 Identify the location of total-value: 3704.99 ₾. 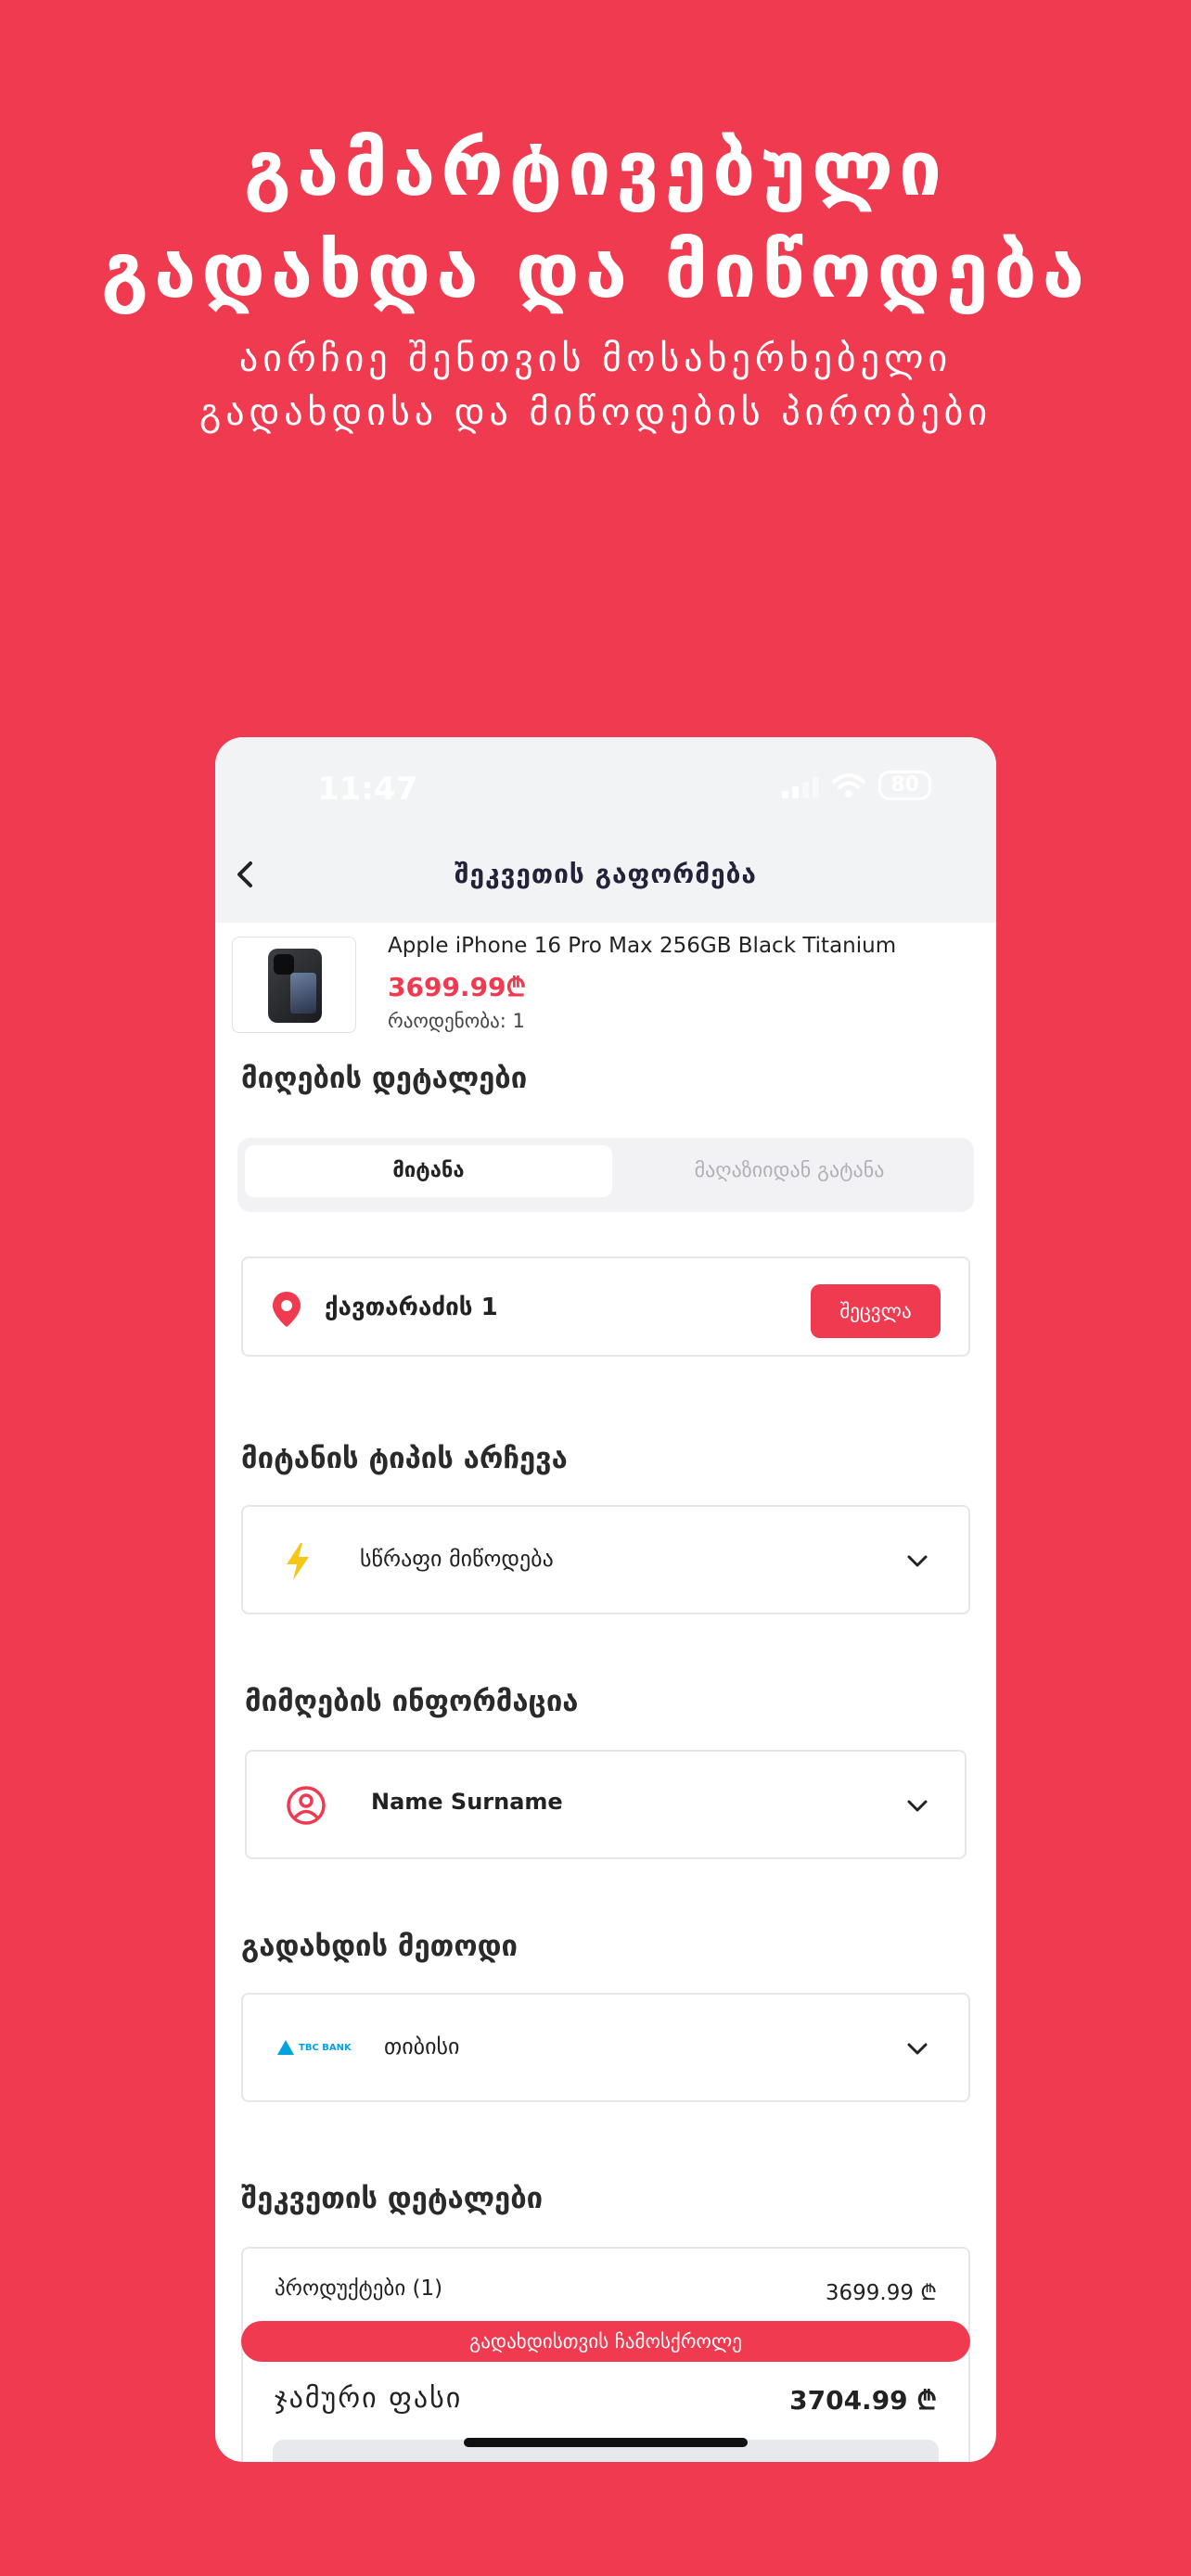
(863, 2400).